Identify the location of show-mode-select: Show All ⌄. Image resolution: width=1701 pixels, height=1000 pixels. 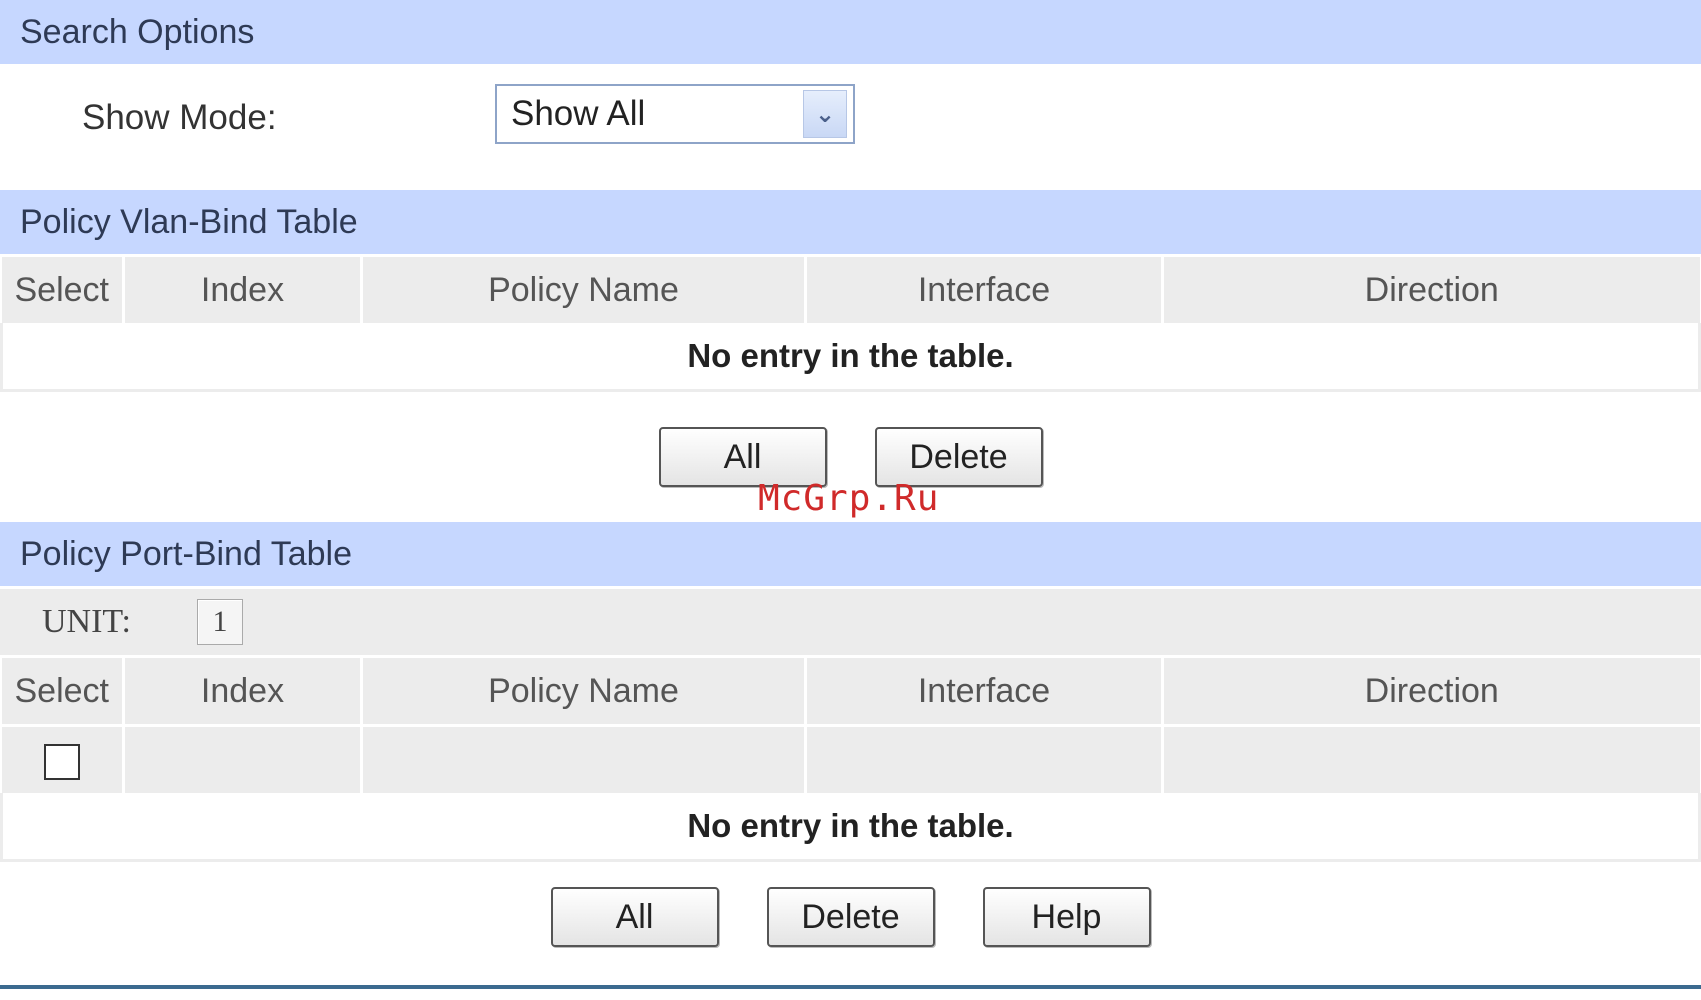
(675, 114).